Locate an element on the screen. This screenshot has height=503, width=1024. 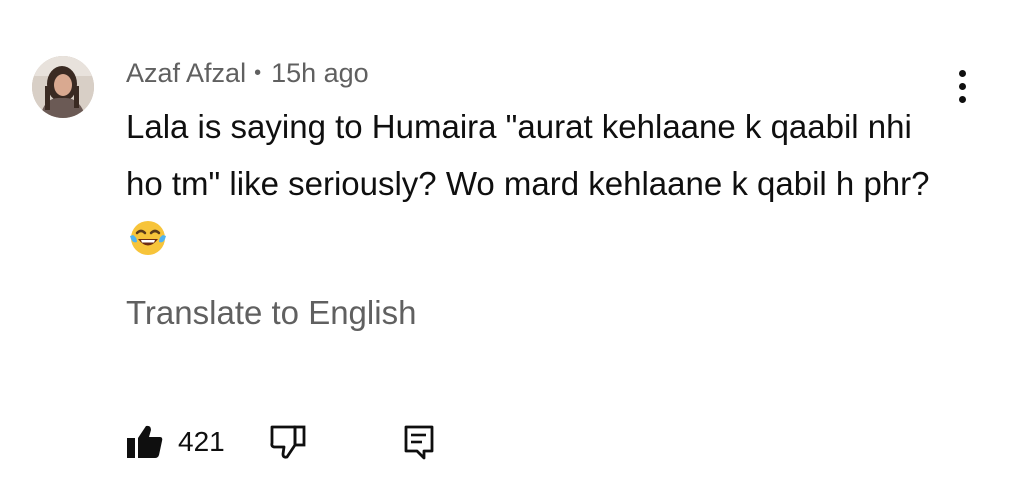
dislike-button is located at coordinates (288, 442).